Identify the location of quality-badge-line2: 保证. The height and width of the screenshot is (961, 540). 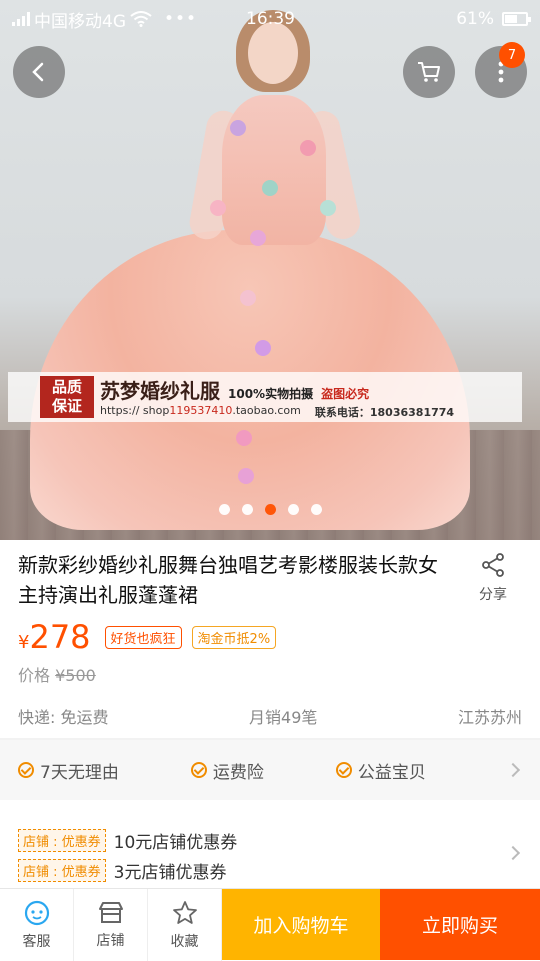
(66, 406).